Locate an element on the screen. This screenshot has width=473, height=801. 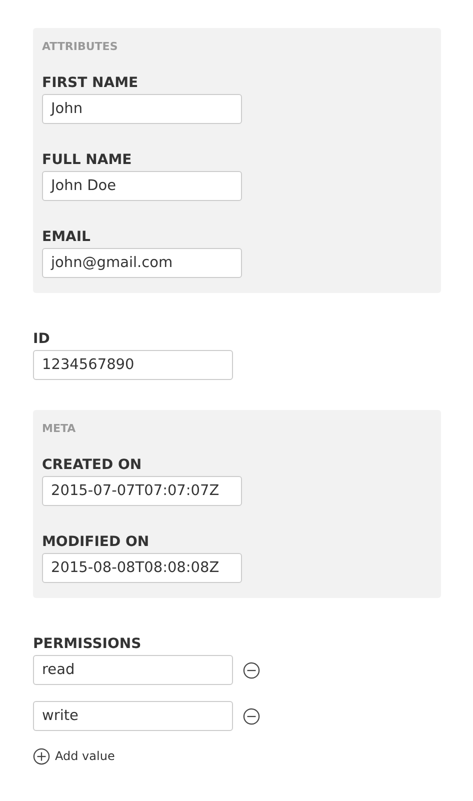
input-field: John is located at coordinates (142, 109).